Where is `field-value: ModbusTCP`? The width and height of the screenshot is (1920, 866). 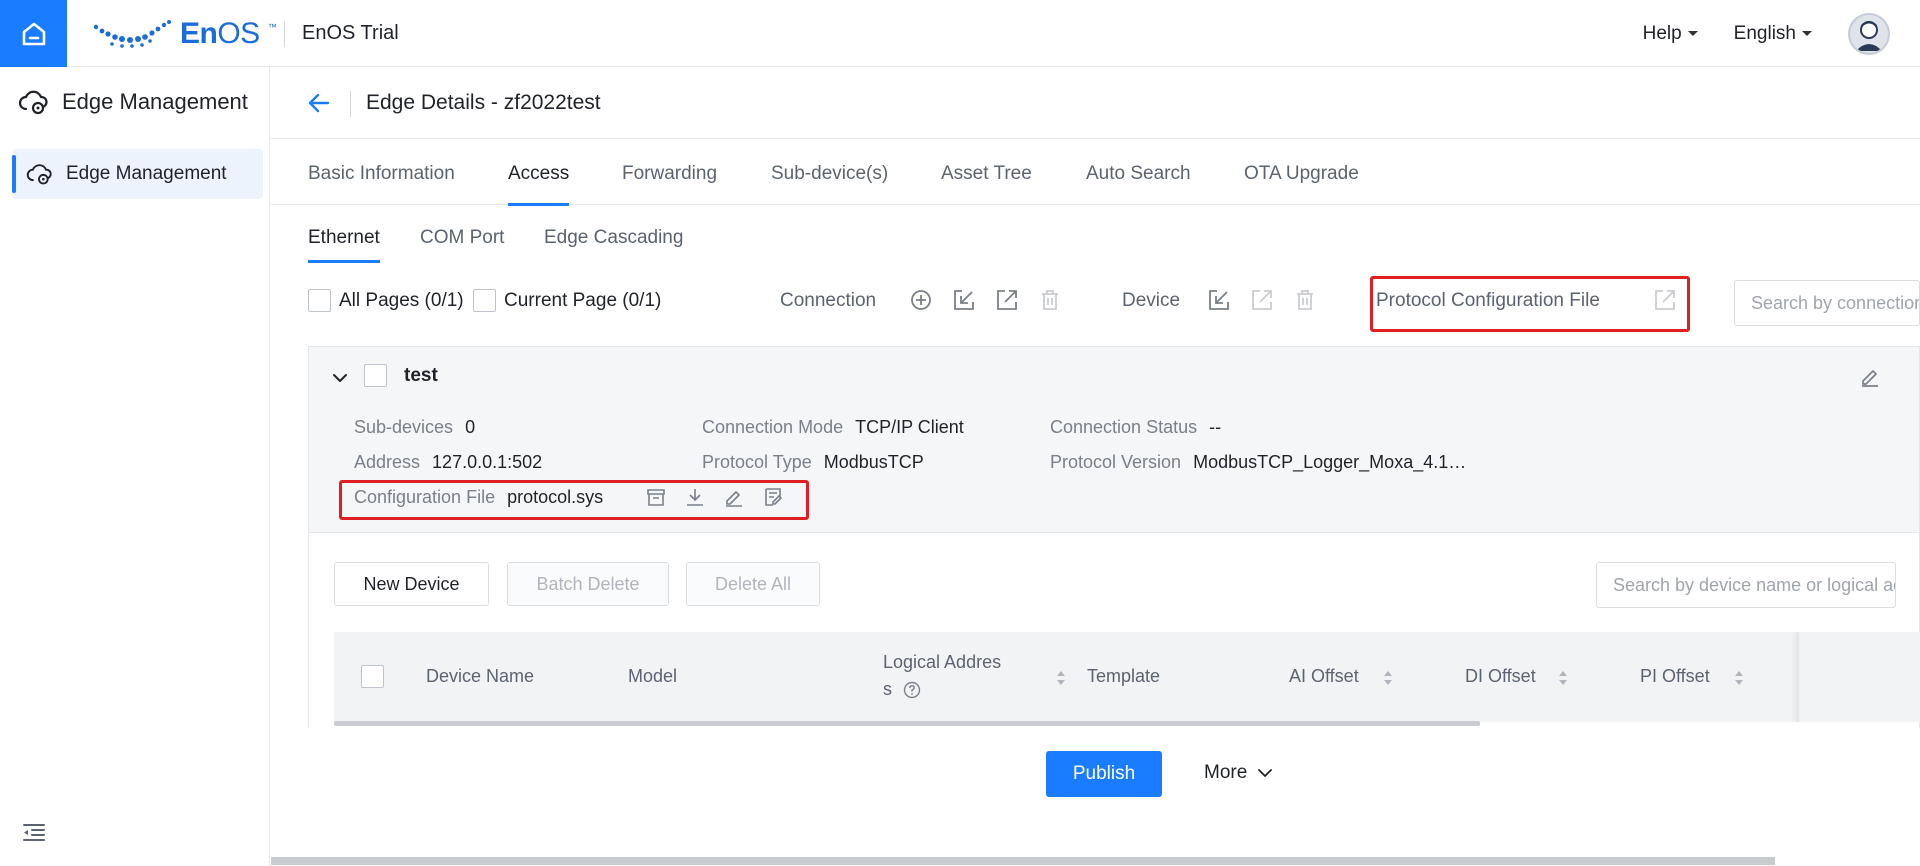 field-value: ModbusTCP is located at coordinates (873, 462).